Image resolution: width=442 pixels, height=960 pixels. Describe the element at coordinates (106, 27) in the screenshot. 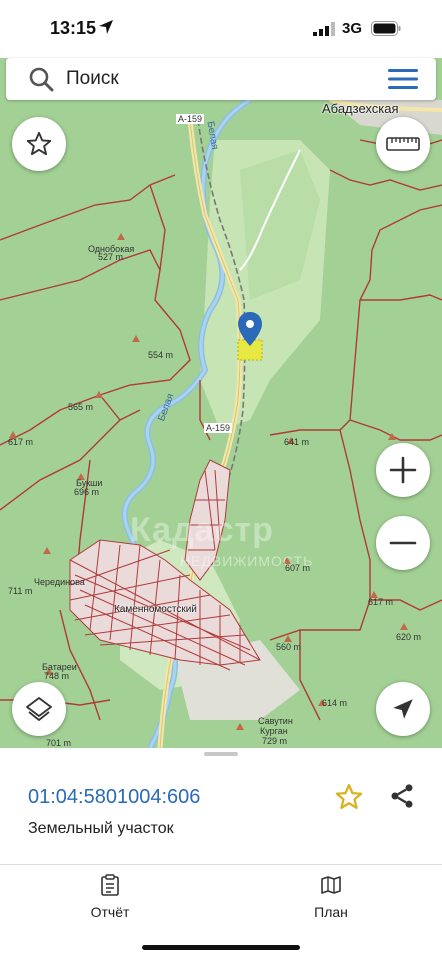

I see `location-arrow-icon` at that location.